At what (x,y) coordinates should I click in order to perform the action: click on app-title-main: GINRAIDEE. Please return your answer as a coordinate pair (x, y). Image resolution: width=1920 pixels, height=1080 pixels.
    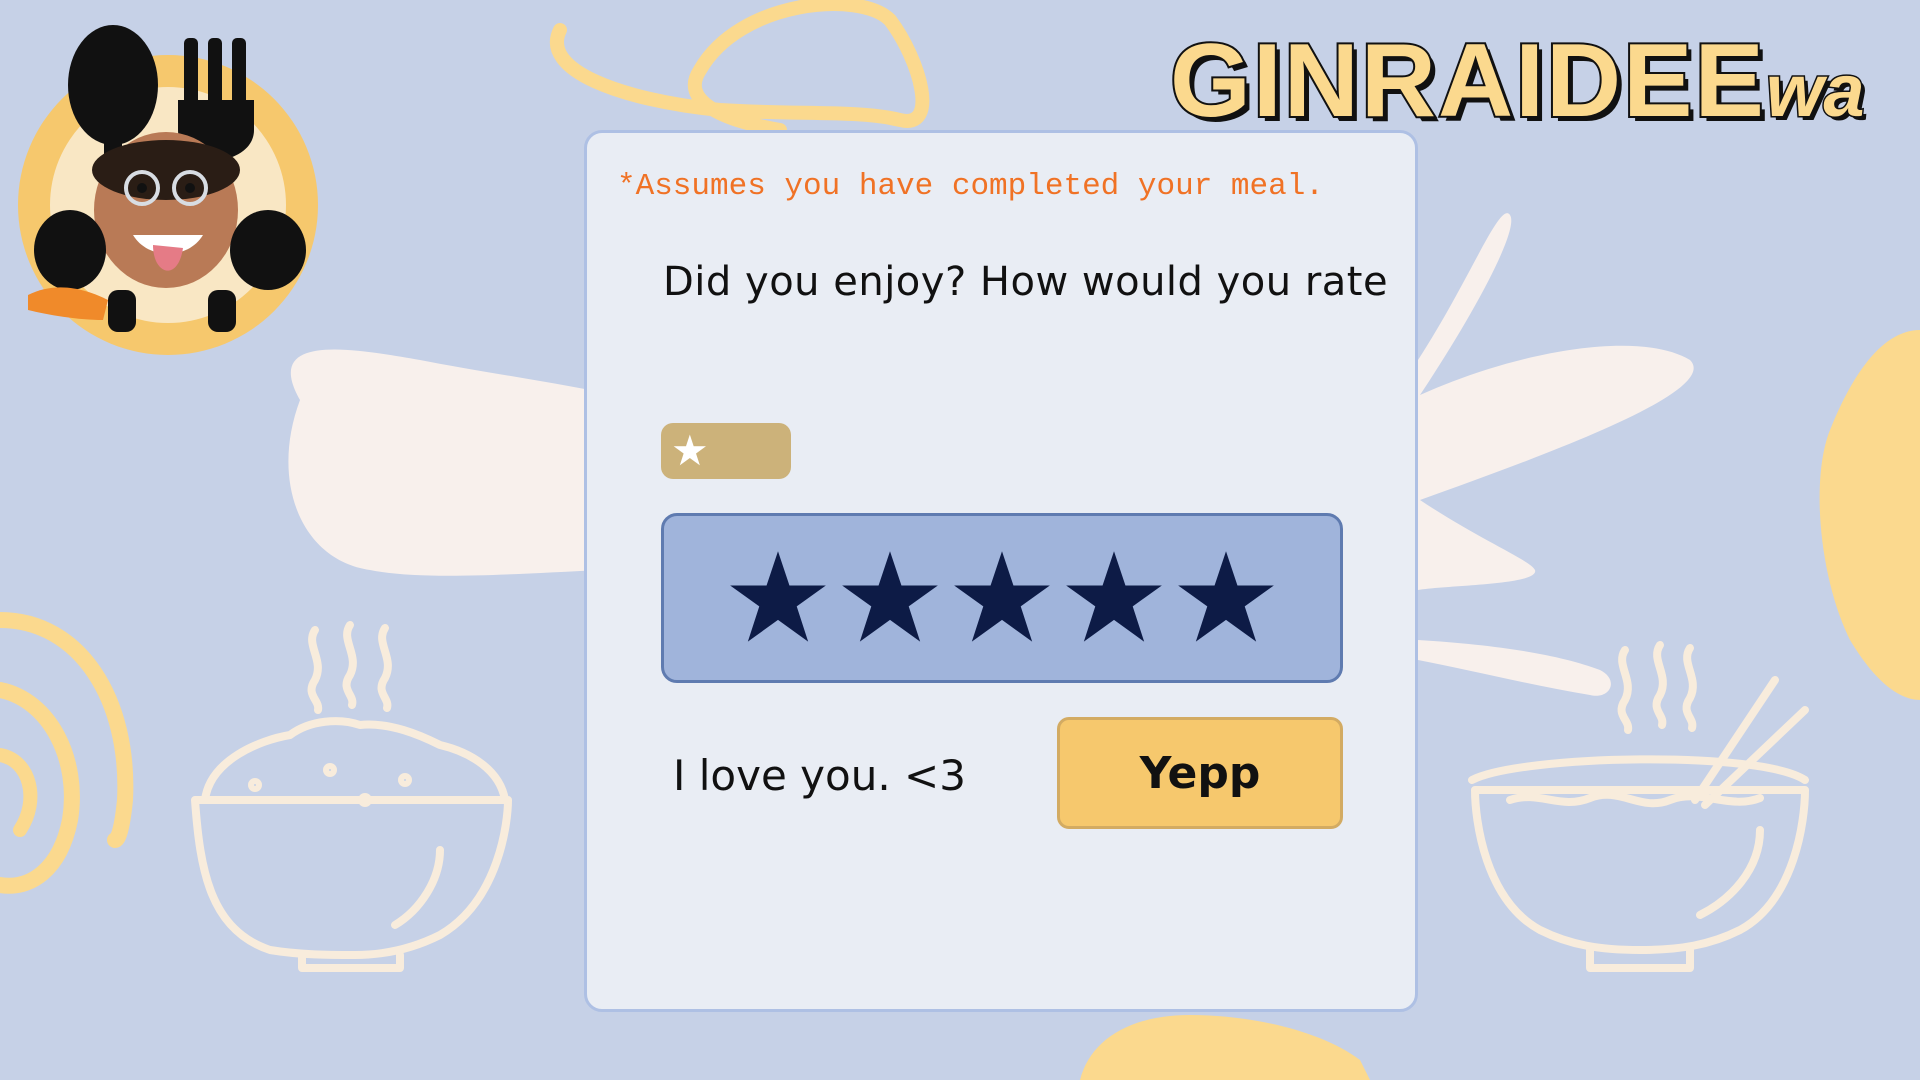
    Looking at the image, I should click on (1467, 81).